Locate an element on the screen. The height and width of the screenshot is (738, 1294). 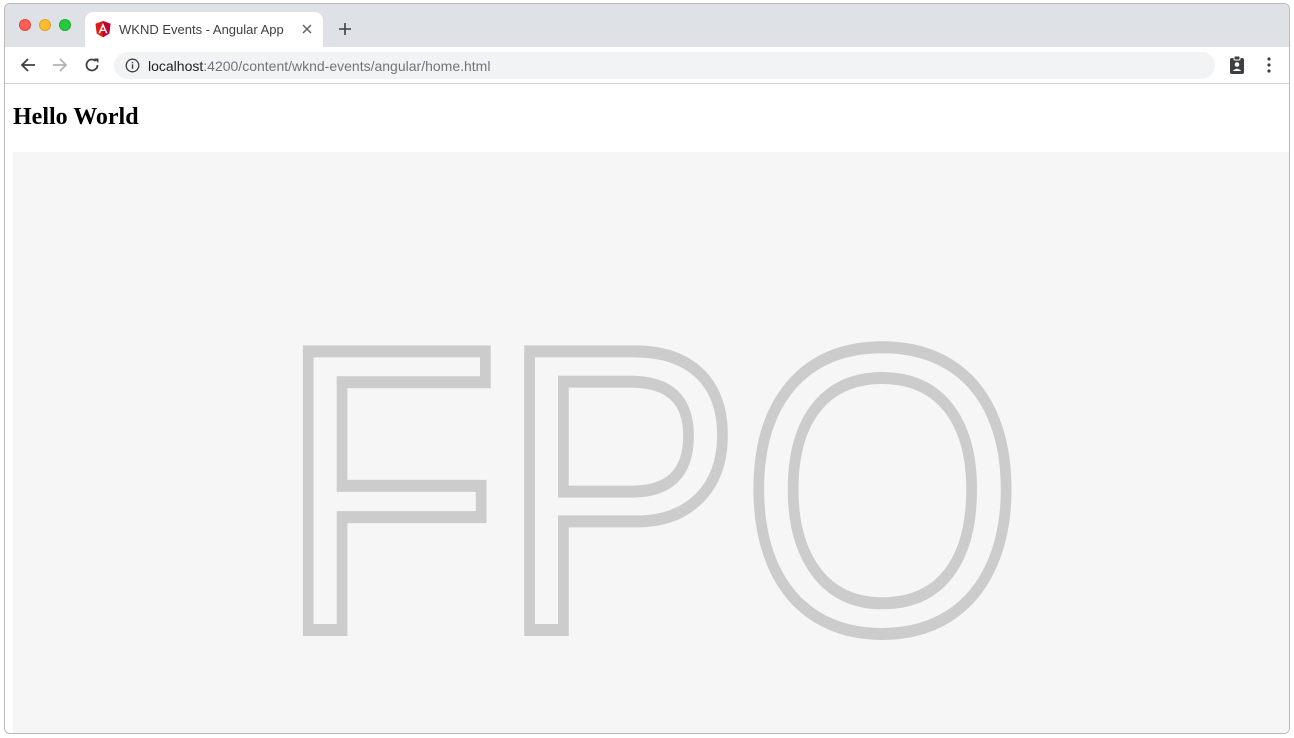
info-icon is located at coordinates (132, 65).